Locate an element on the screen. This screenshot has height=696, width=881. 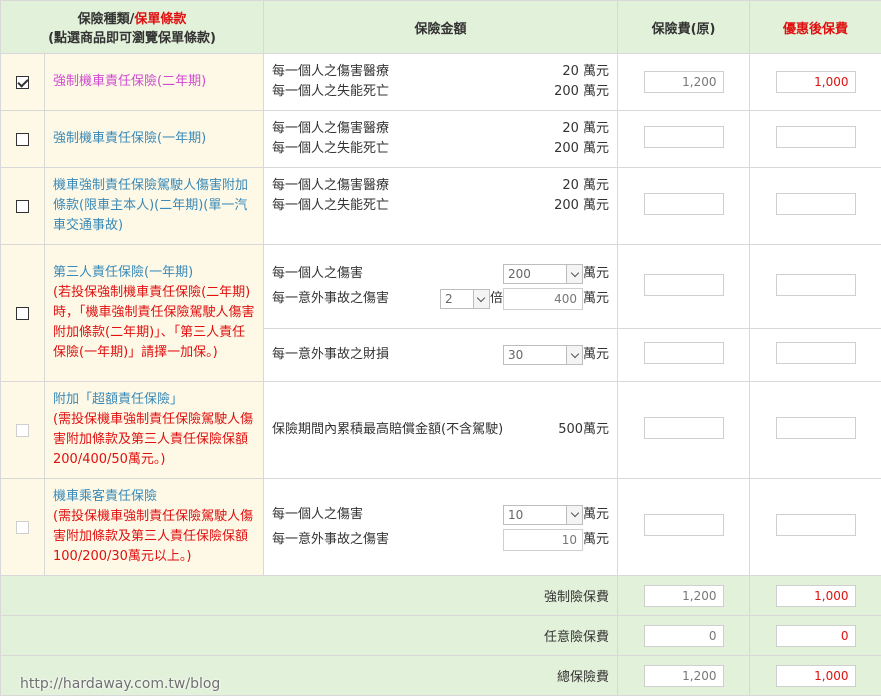
product-link-compulsory-2yr: 強制機車責任保險(二年期) is located at coordinates (129, 81).